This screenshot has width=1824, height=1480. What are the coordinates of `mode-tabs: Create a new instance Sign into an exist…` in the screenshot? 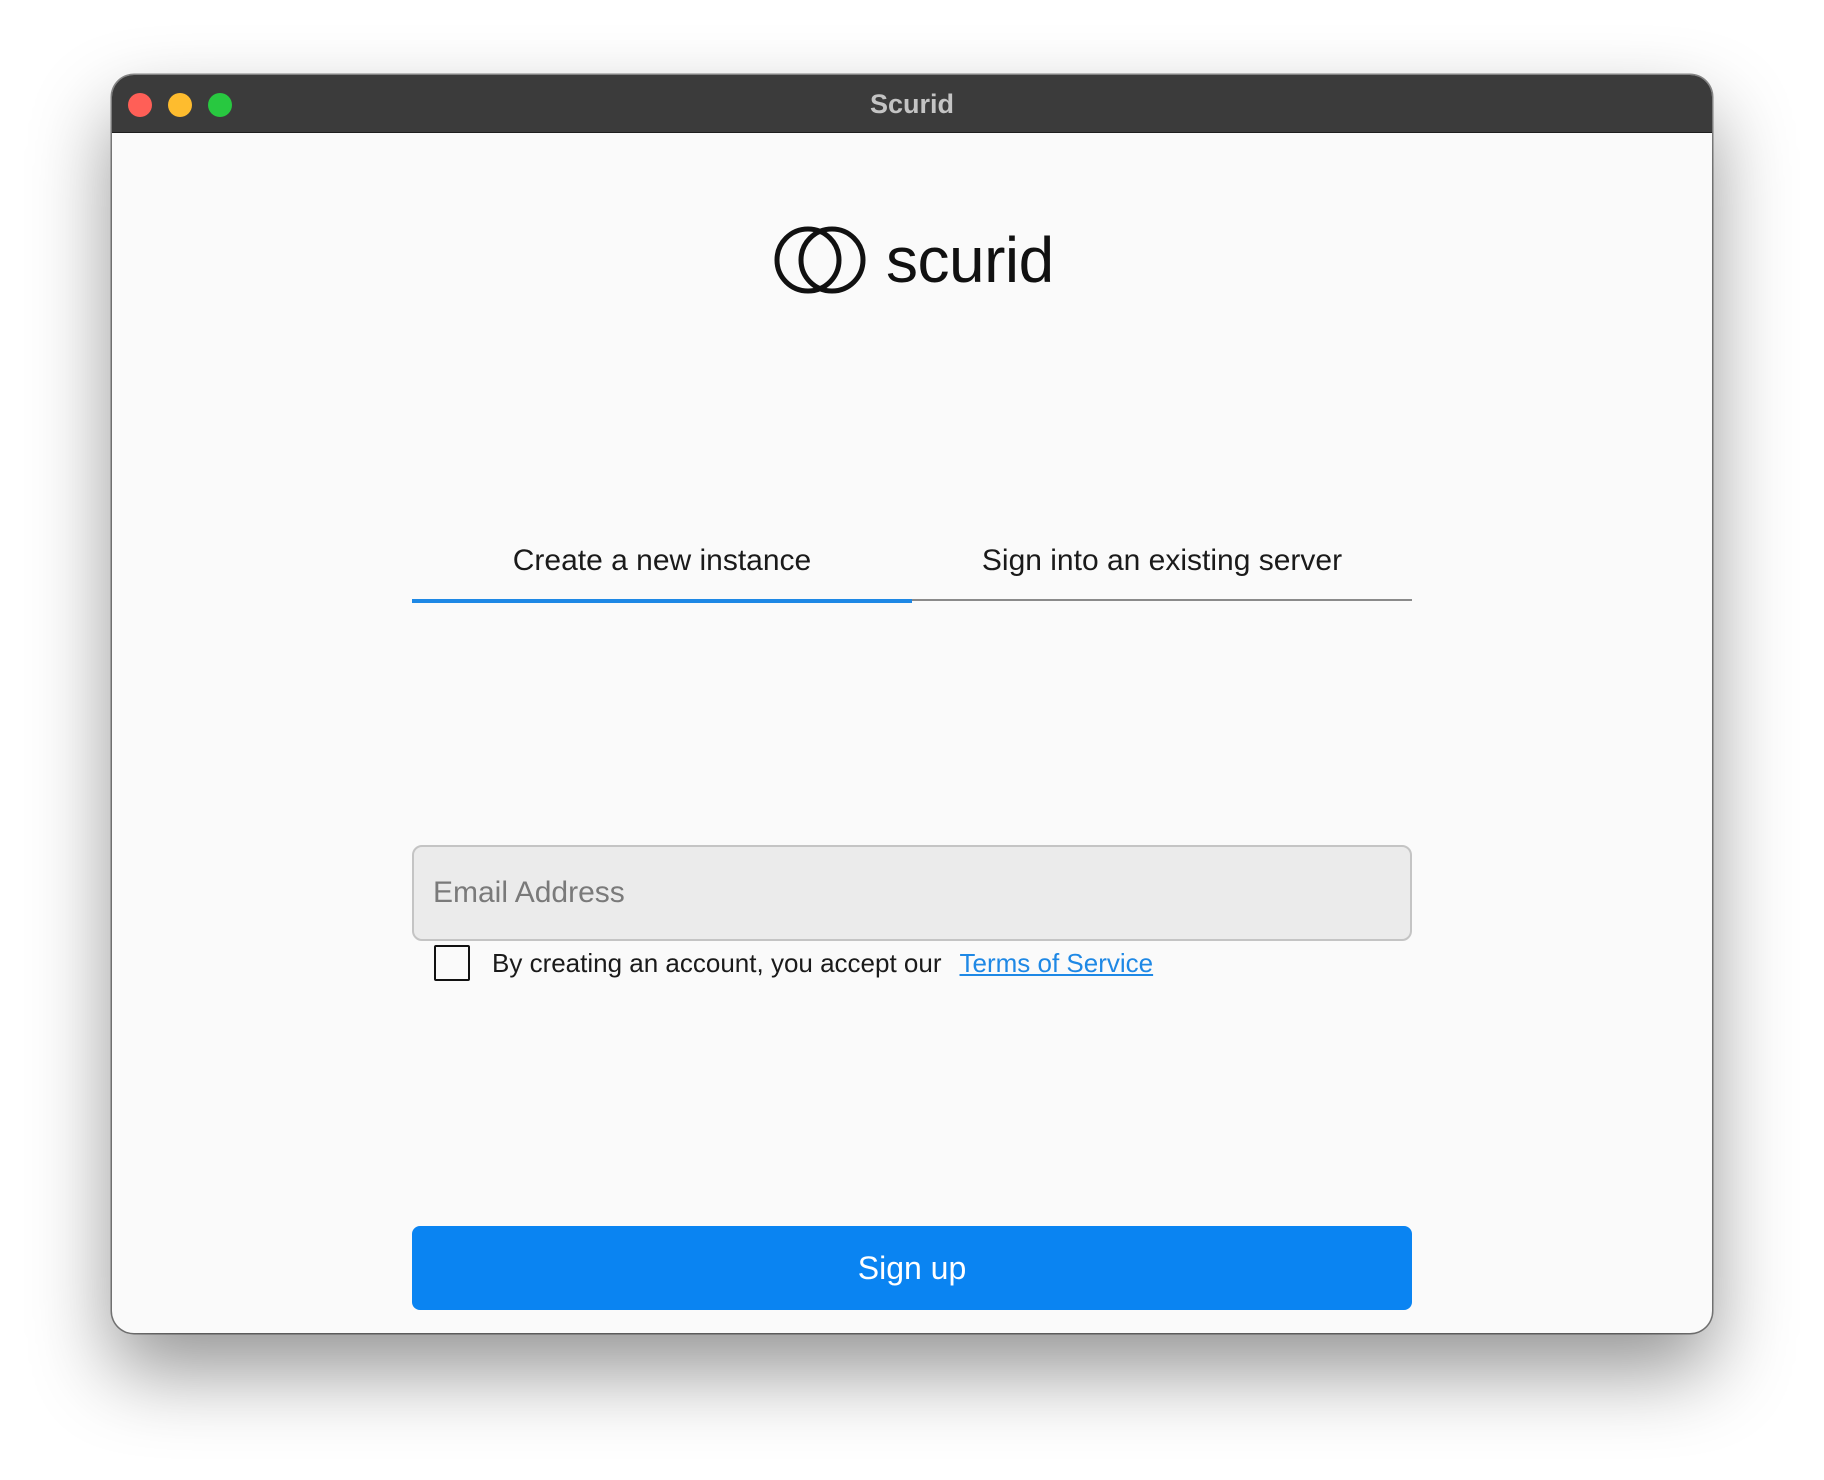 It's located at (912, 572).